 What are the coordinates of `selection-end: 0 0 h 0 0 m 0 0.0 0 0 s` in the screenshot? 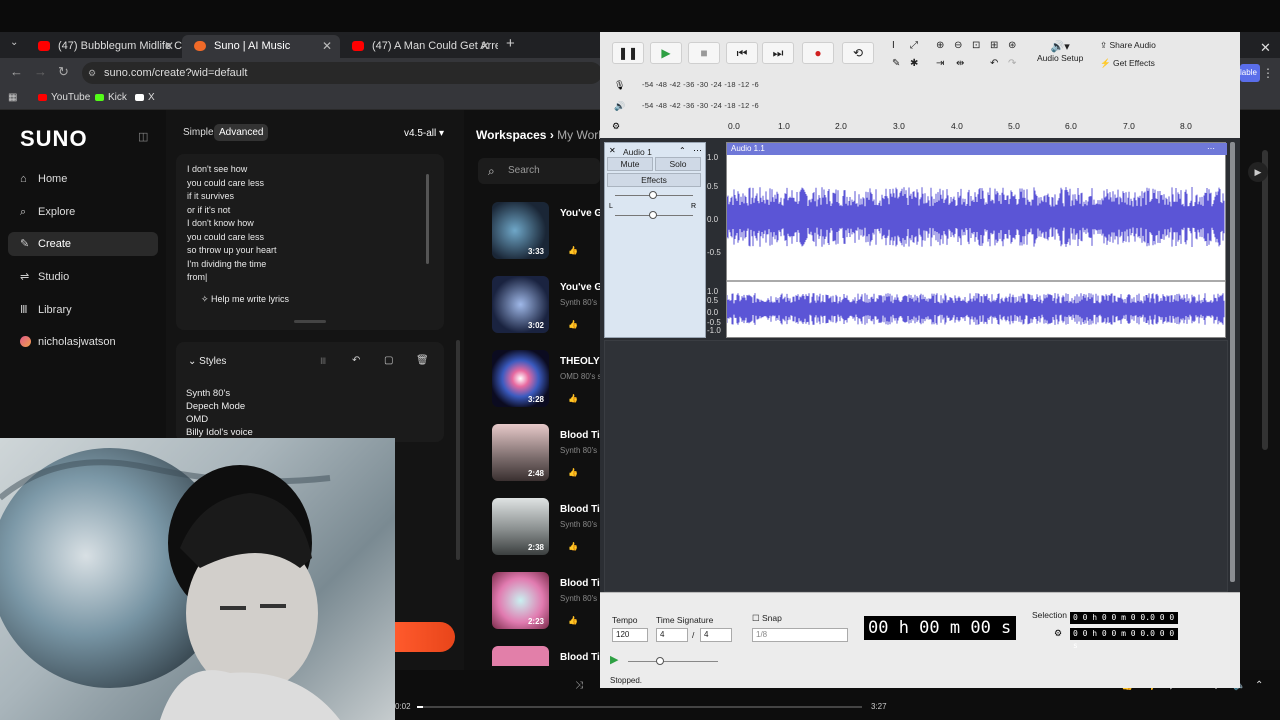 It's located at (1124, 639).